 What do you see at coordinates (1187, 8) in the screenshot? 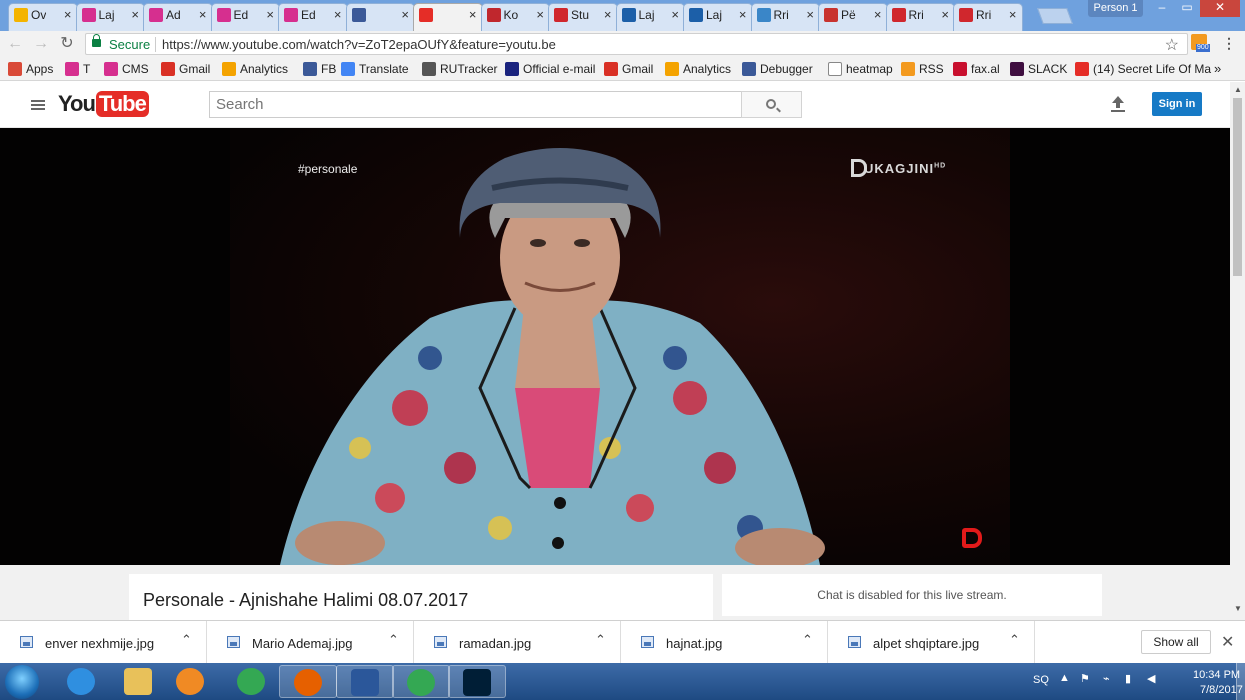
I see `maximize-icon: ▭` at bounding box center [1187, 8].